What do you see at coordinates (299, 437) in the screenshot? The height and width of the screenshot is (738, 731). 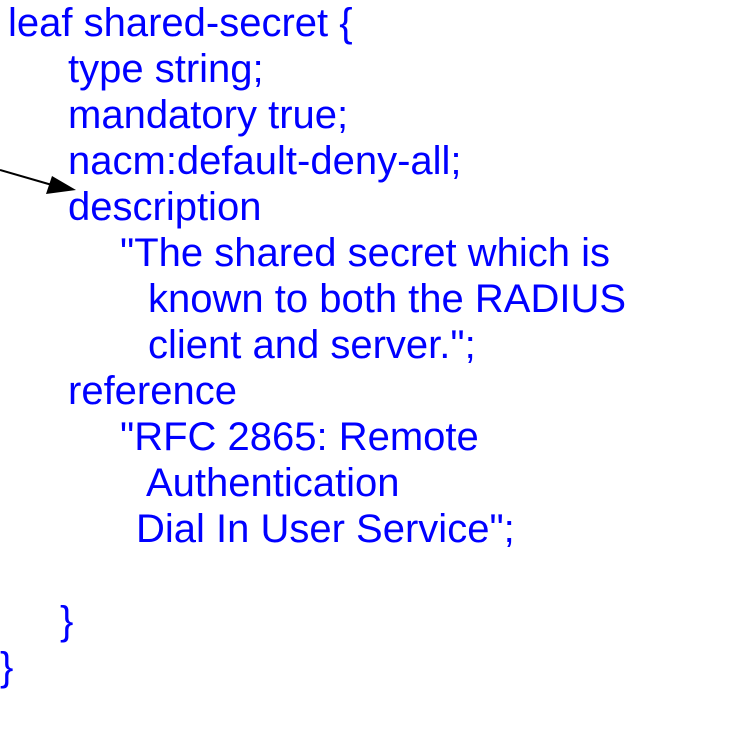 I see `code-line-reference-1: "RFC 2865: Remote` at bounding box center [299, 437].